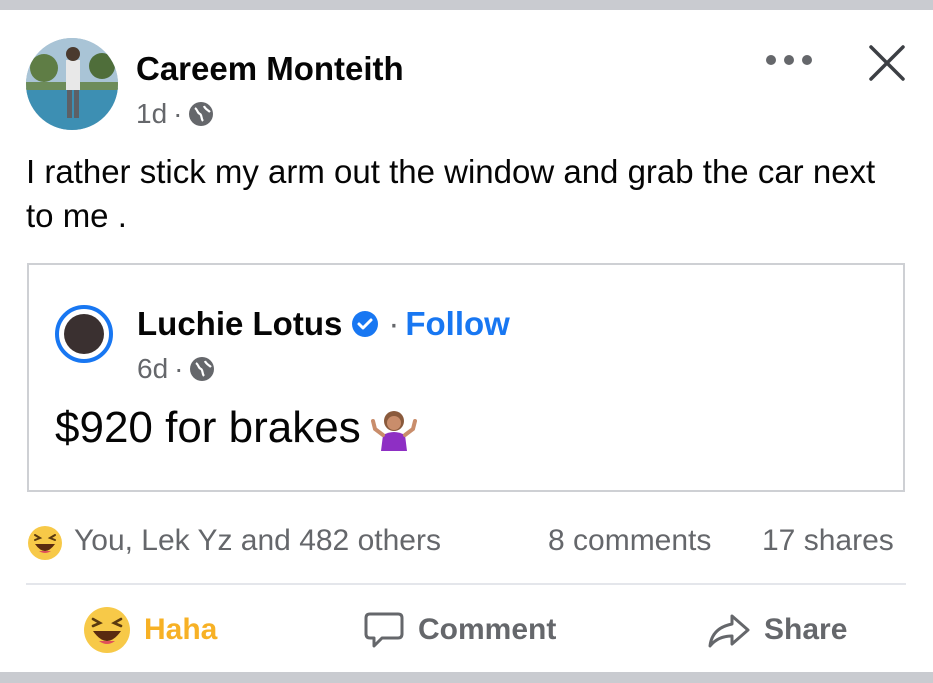 Image resolution: width=933 pixels, height=683 pixels. What do you see at coordinates (466, 677) in the screenshot?
I see `bottom-border` at bounding box center [466, 677].